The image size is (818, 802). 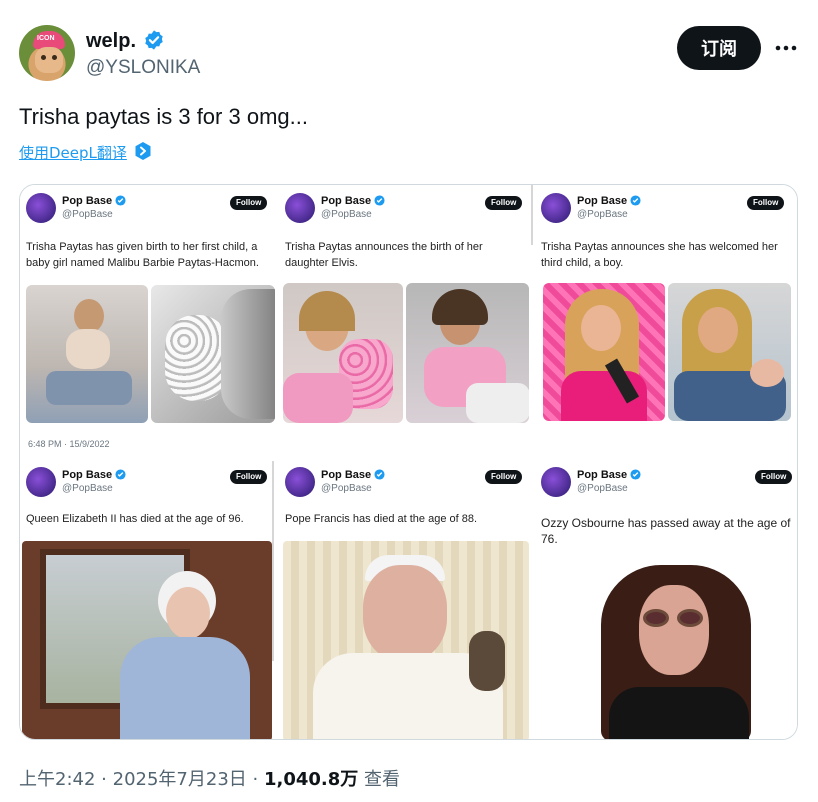 What do you see at coordinates (87, 354) in the screenshot?
I see `maternity-photo` at bounding box center [87, 354].